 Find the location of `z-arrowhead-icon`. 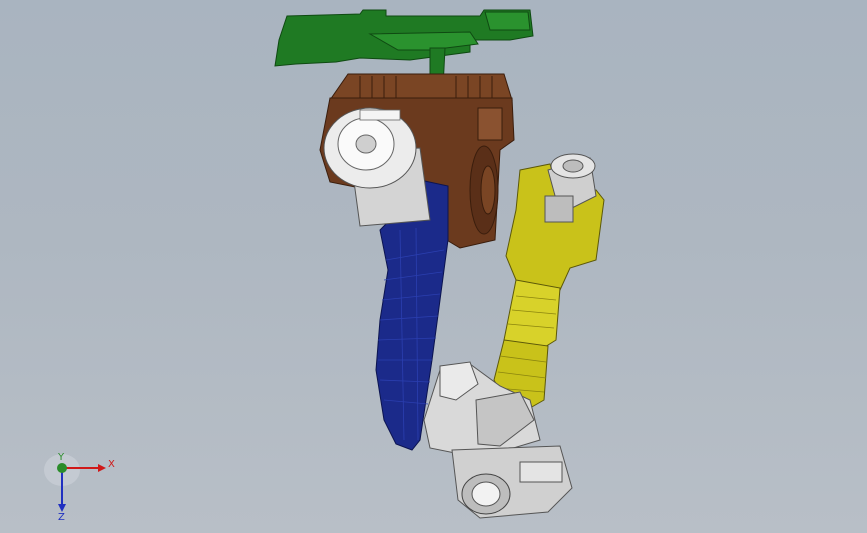

z-arrowhead-icon is located at coordinates (62, 508).